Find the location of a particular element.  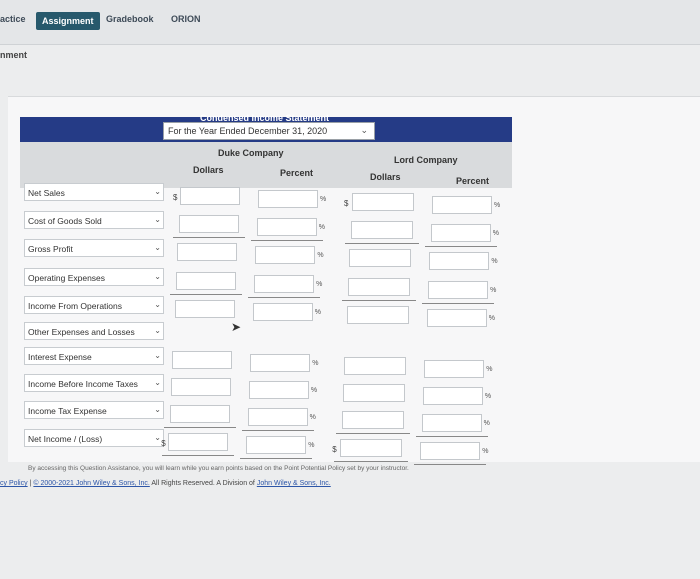

row-label-select: Income From Operations ⌄ is located at coordinates (94, 305).